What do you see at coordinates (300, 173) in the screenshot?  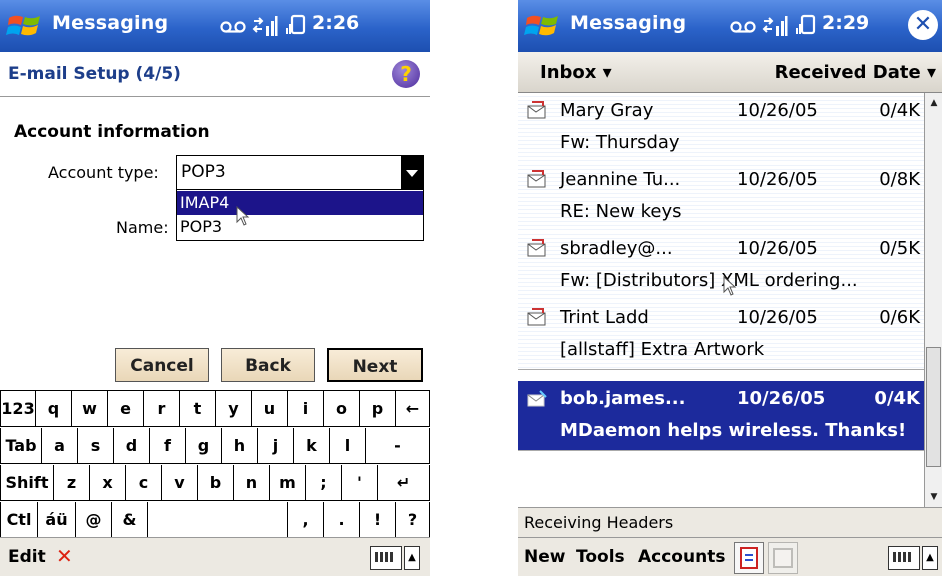 I see `account-type-select: POP3` at bounding box center [300, 173].